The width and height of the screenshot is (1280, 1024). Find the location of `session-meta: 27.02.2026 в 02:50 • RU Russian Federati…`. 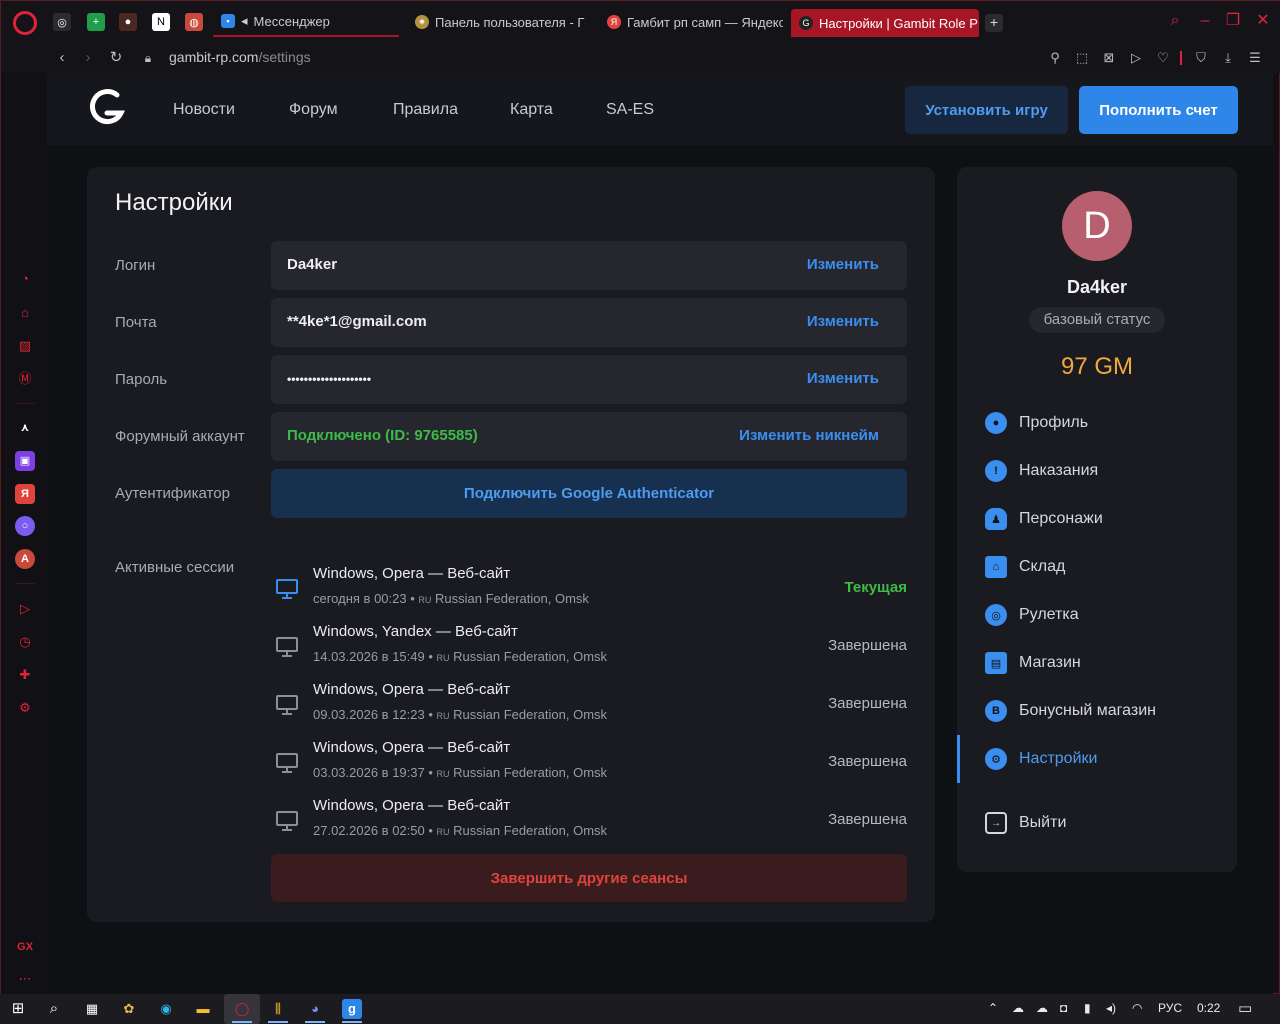

session-meta: 27.02.2026 в 02:50 • RU Russian Federati… is located at coordinates (460, 830).